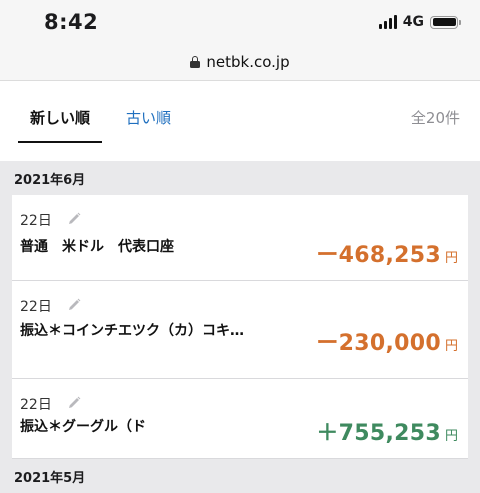 The height and width of the screenshot is (493, 480). Describe the element at coordinates (60, 142) in the screenshot. I see `active-tab-indicator` at that location.